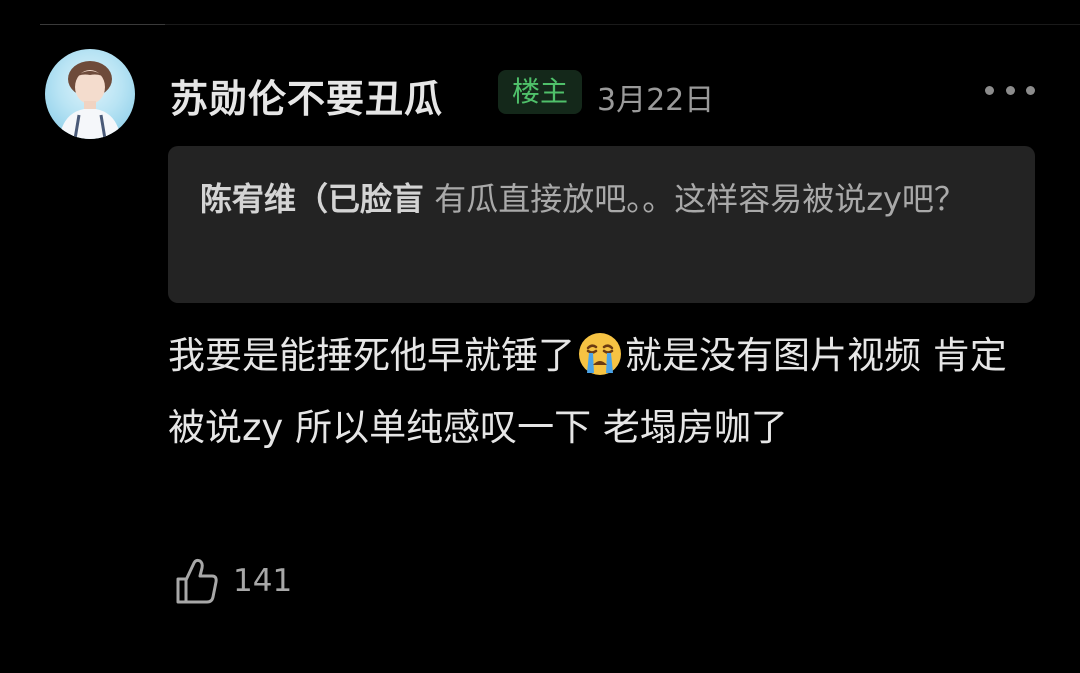 The image size is (1080, 673). I want to click on post-date: 3月22日, so click(656, 100).